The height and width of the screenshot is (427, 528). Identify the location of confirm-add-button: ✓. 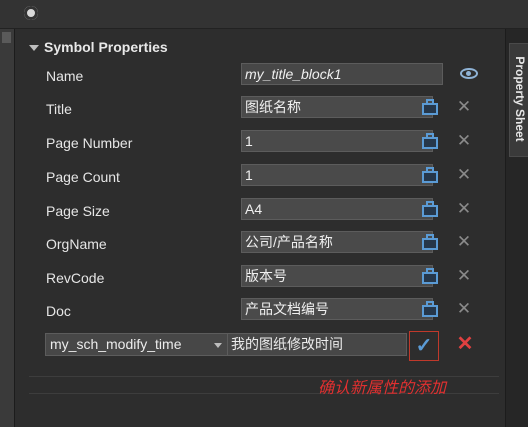
(424, 346).